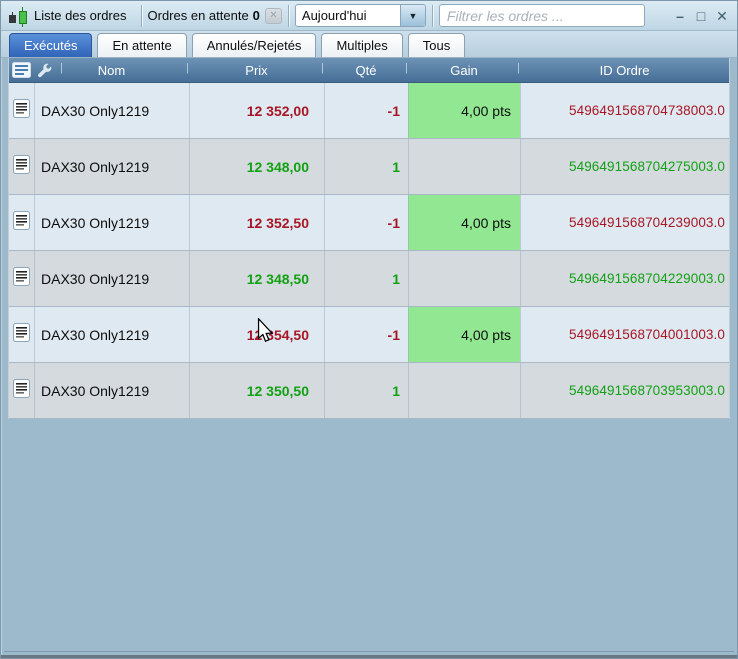  What do you see at coordinates (369, 656) in the screenshot?
I see `window-bottom-edge` at bounding box center [369, 656].